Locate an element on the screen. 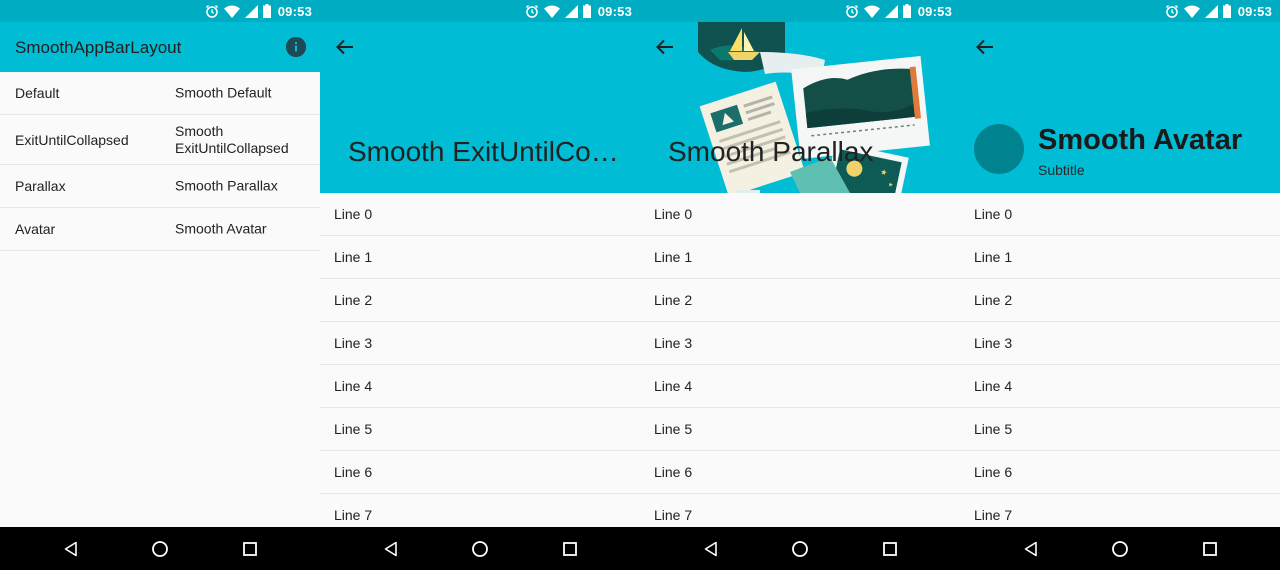  avatar-app-bar: Smooth Avatar Subtitle is located at coordinates (1120, 107).